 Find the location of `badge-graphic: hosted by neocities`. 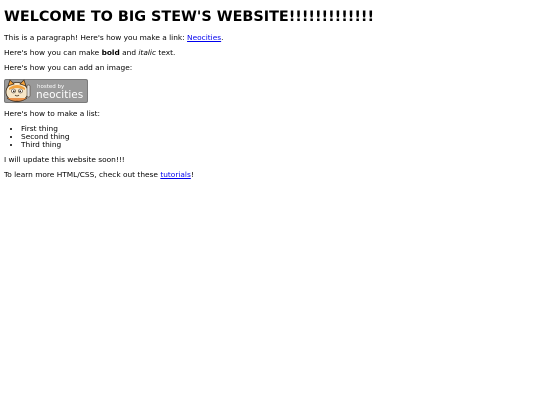

badge-graphic: hosted by neocities is located at coordinates (46, 91).